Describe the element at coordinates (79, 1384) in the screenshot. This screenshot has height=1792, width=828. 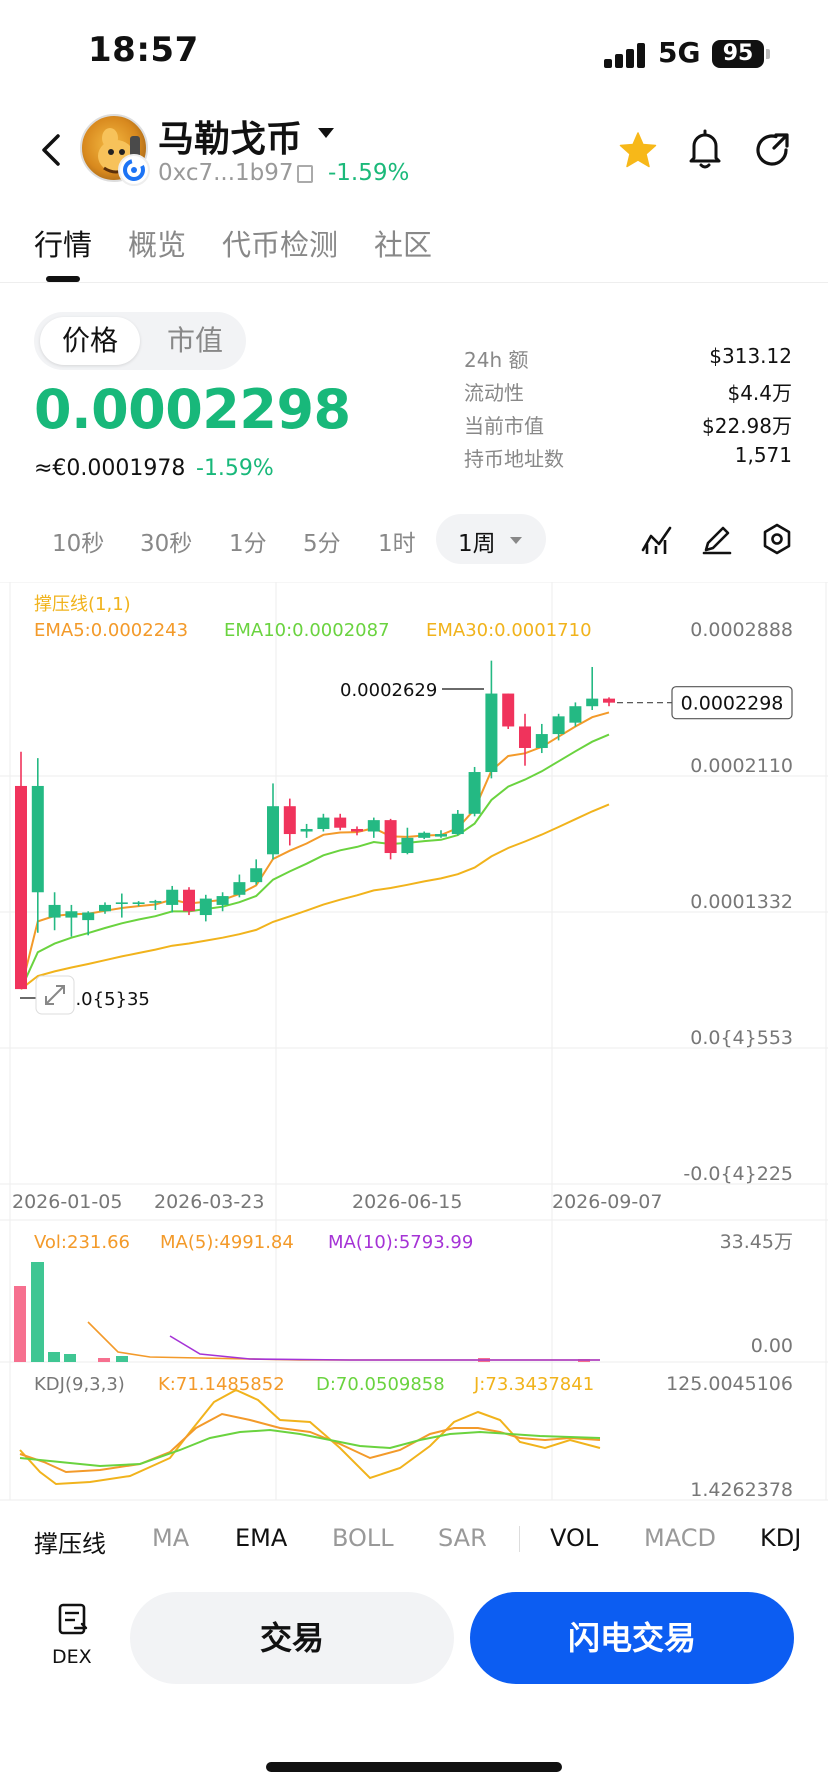
I see `kdj-label: KDJ(9,3,3)` at that location.